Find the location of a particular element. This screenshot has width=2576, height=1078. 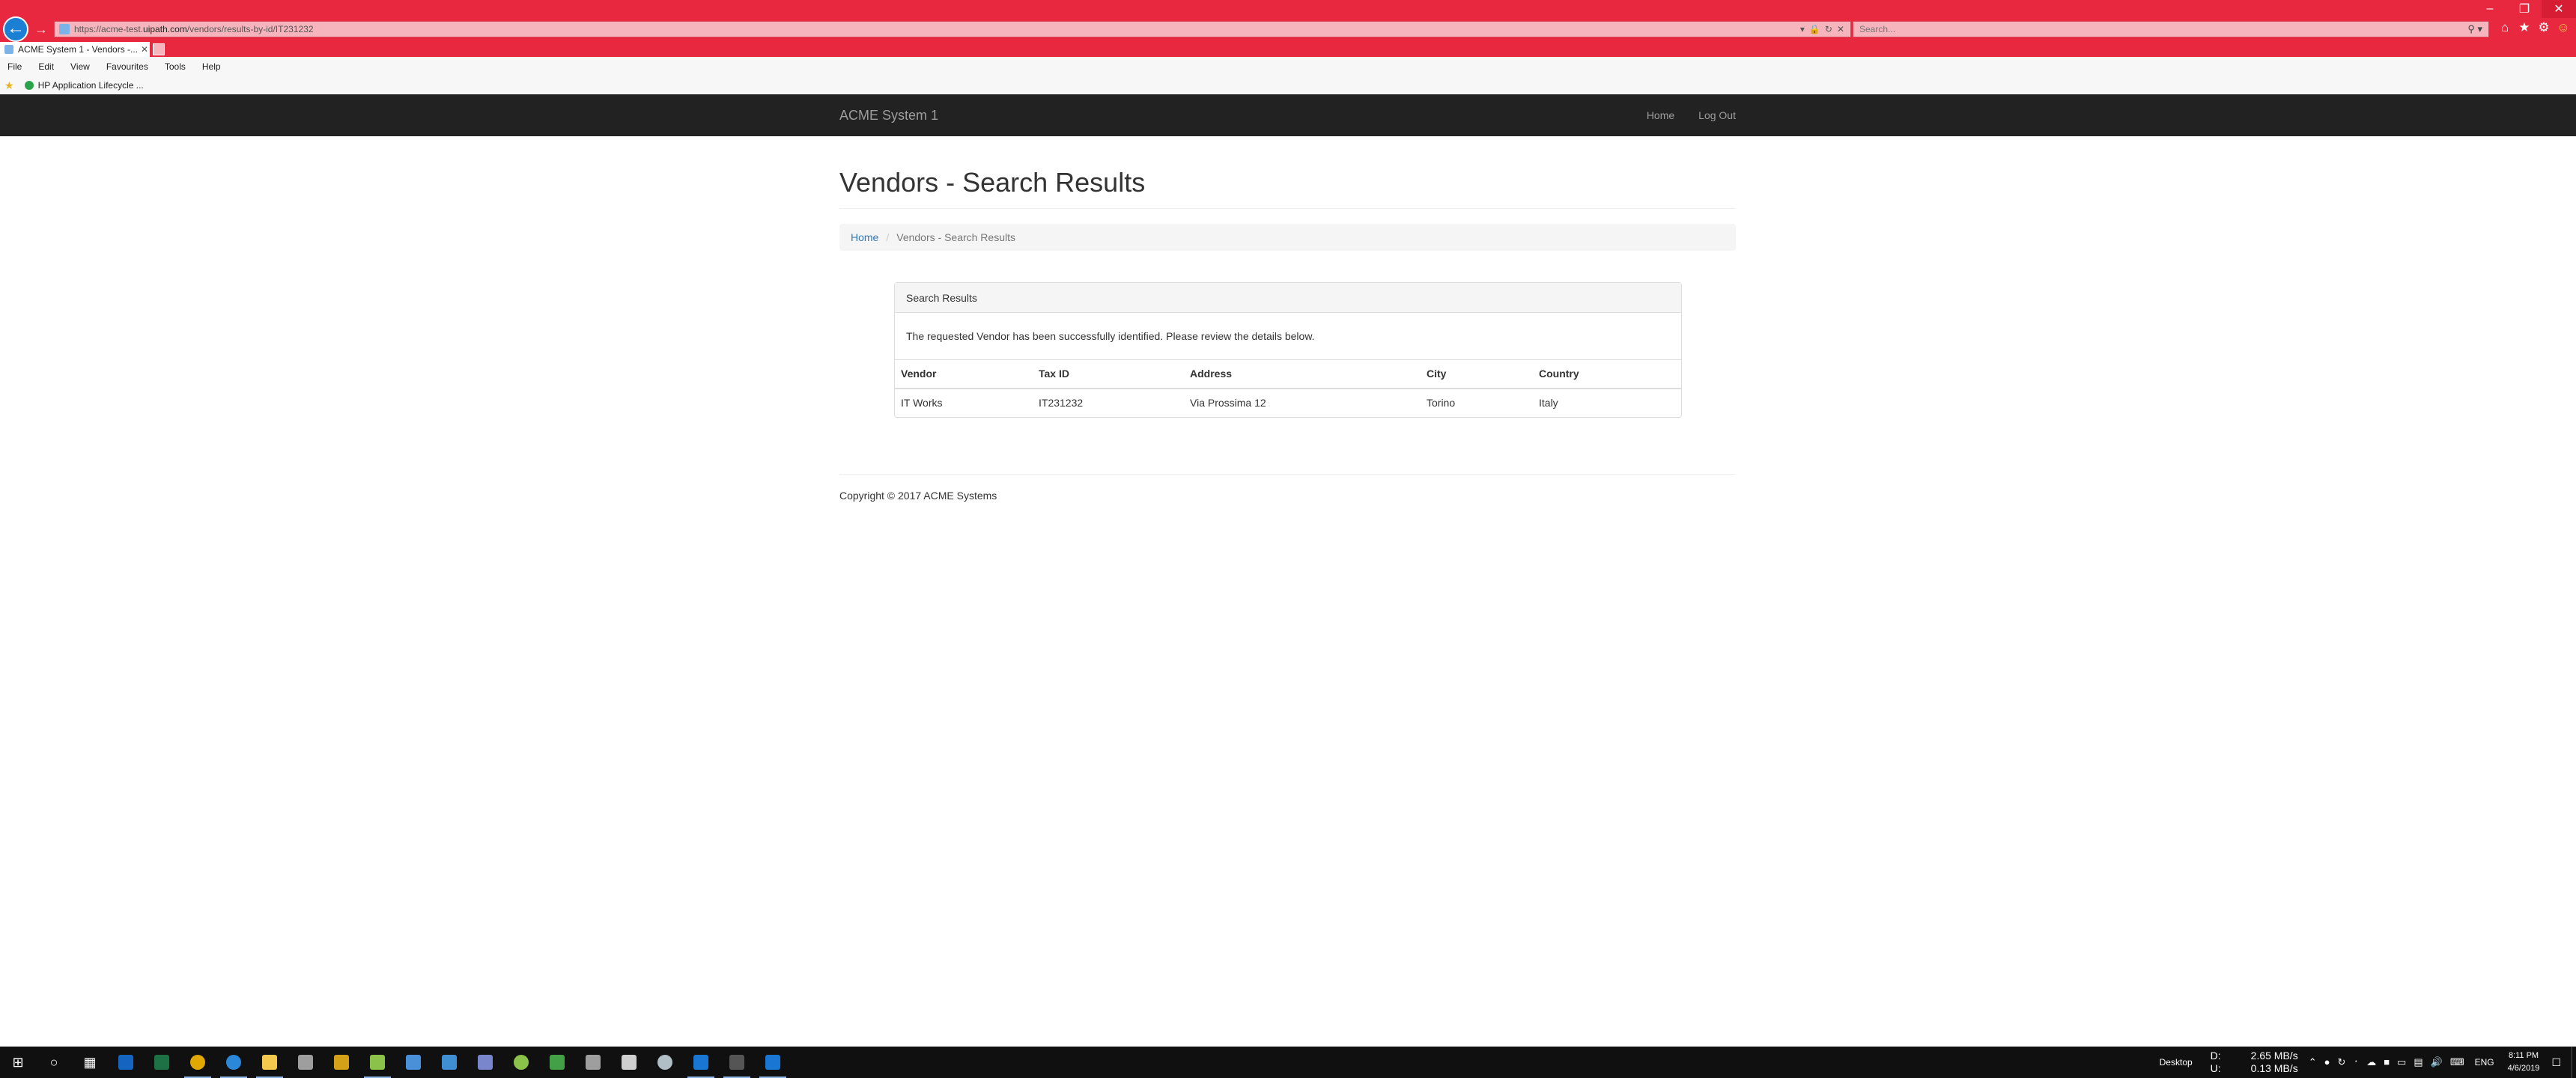

outlook-icon is located at coordinates (126, 1062).